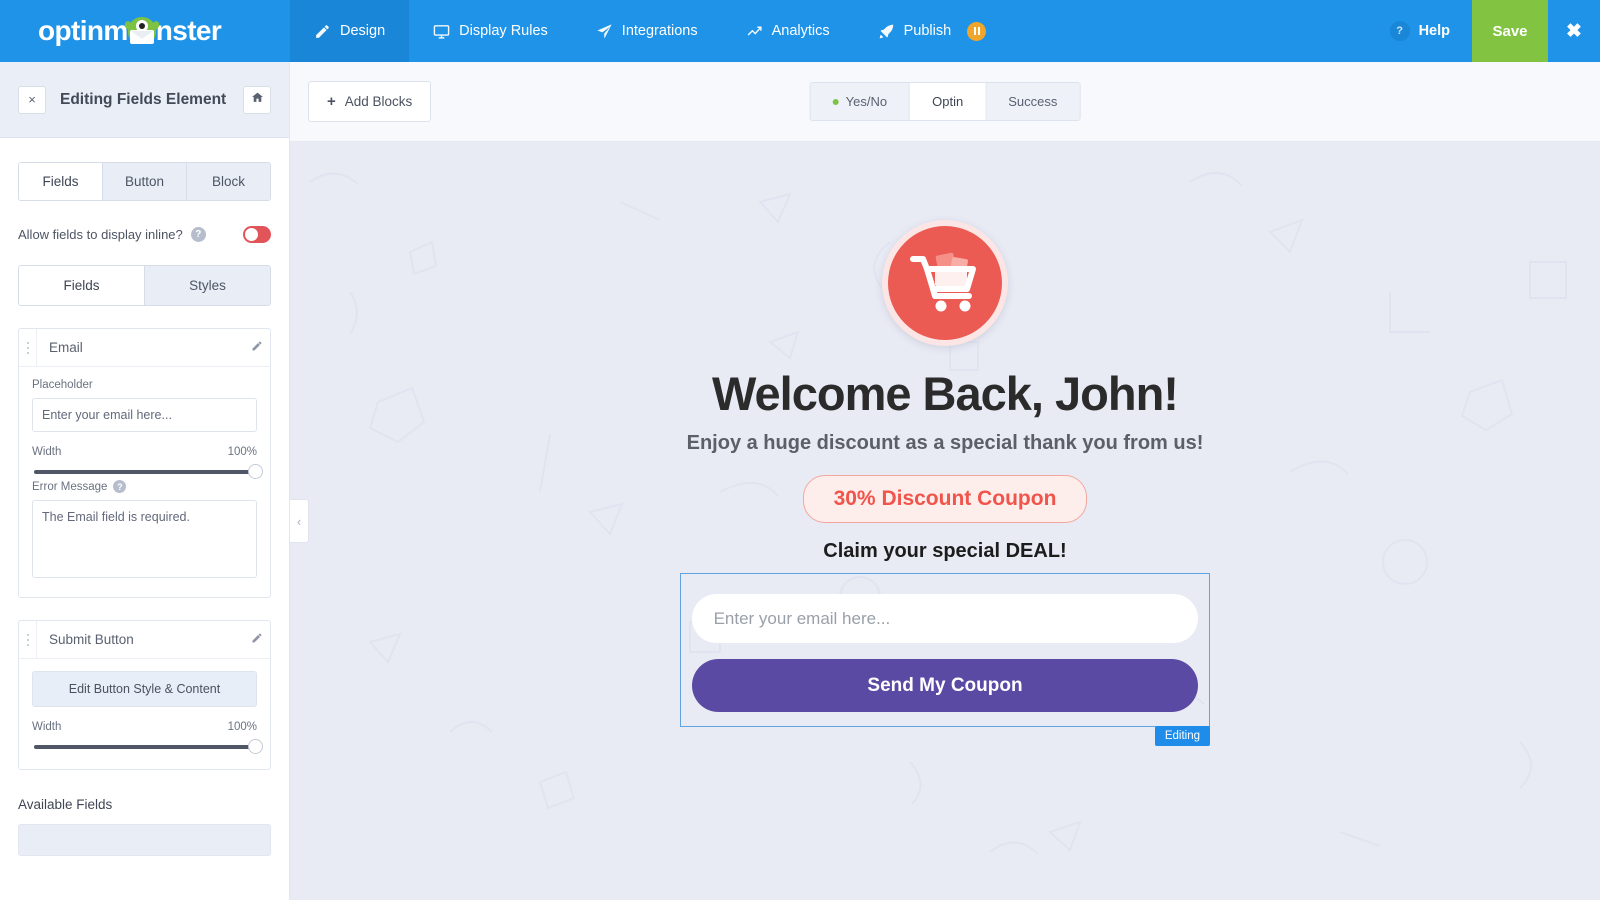 The image size is (1600, 900). What do you see at coordinates (144, 539) in the screenshot?
I see `error-message-textarea` at bounding box center [144, 539].